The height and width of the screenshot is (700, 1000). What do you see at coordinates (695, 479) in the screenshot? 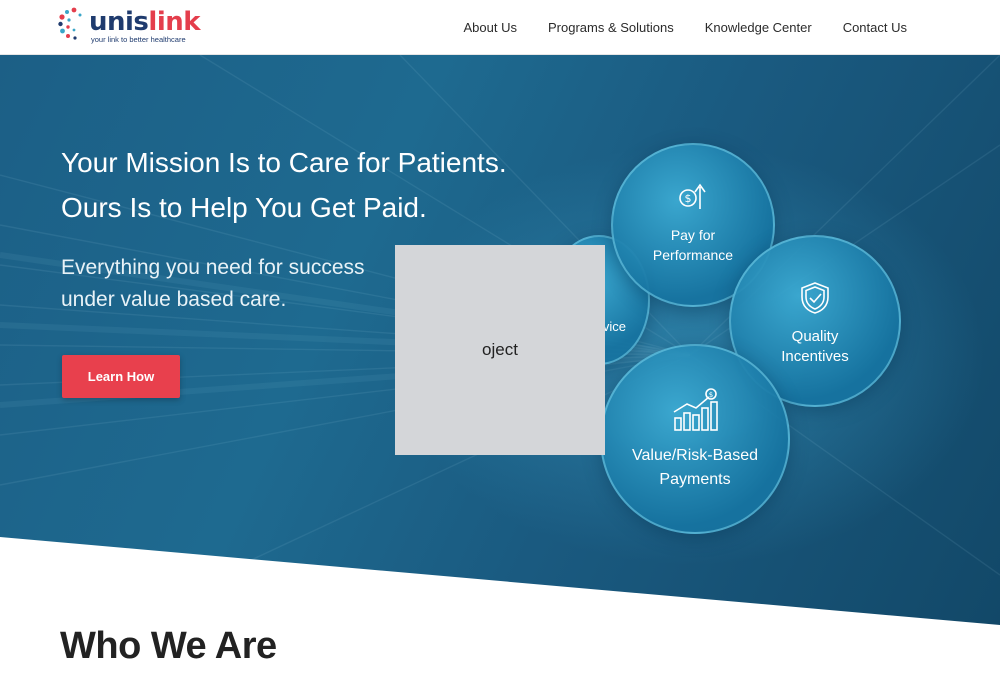
I see `circle-value-line-2: Payments` at bounding box center [695, 479].